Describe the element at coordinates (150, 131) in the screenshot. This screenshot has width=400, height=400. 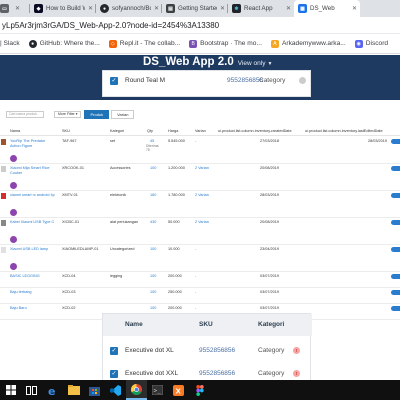
I see `col-qty: Qty` at that location.